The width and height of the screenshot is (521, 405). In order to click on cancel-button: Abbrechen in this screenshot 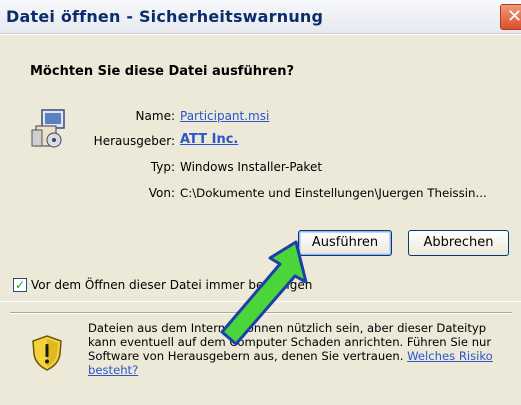, I will do `click(458, 243)`.